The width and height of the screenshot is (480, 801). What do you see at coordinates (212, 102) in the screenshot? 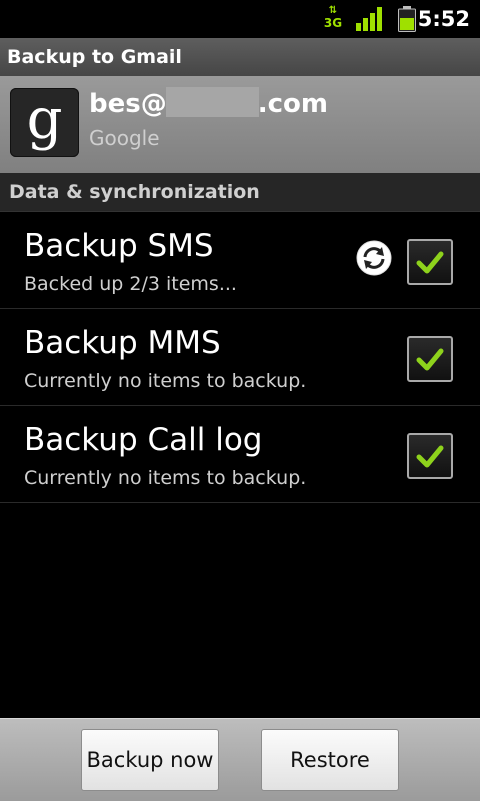
I see `redacted-email-block` at bounding box center [212, 102].